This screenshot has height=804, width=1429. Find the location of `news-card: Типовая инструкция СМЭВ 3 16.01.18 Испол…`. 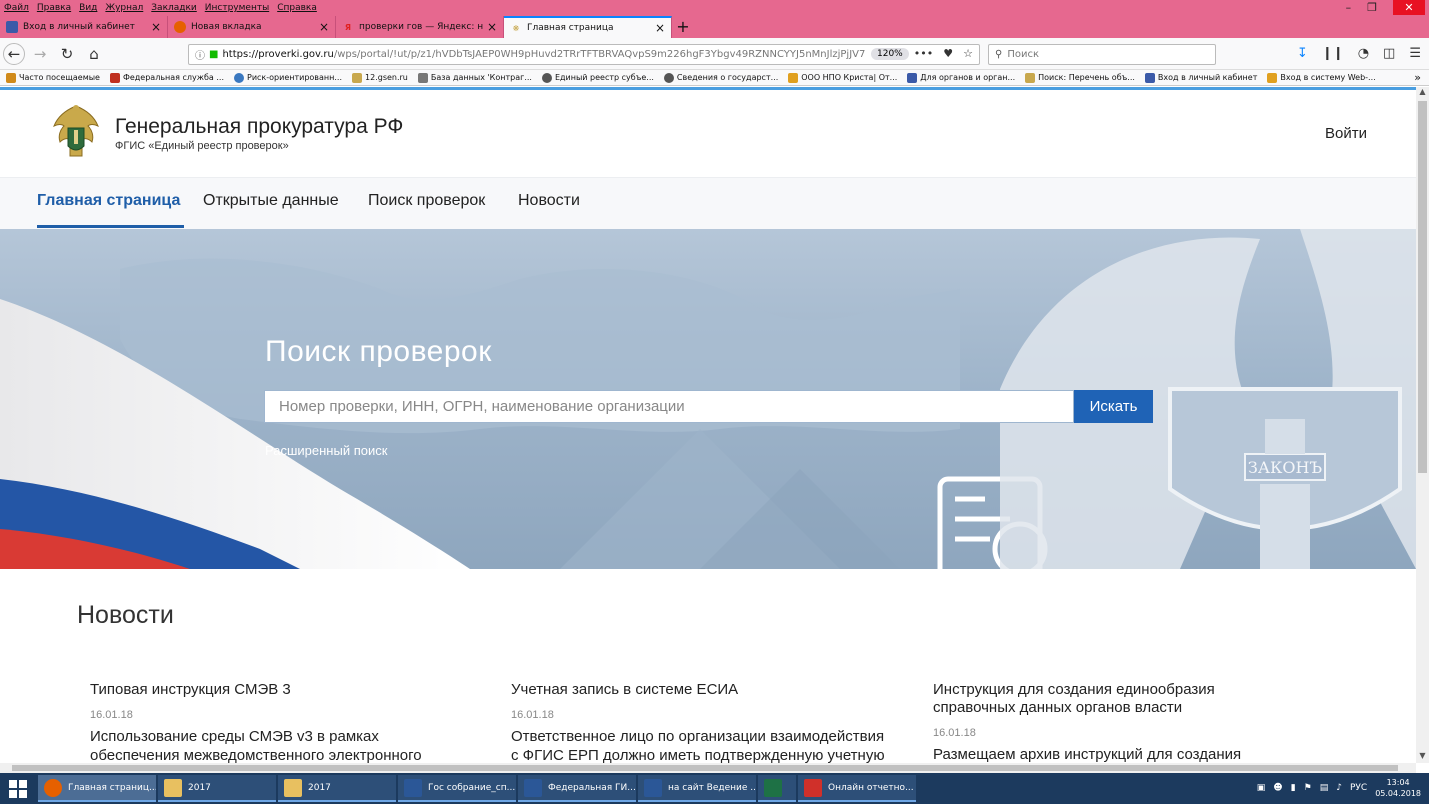

news-card: Типовая инструкция СМЭВ 3 16.01.18 Испол… is located at coordinates (280, 722).